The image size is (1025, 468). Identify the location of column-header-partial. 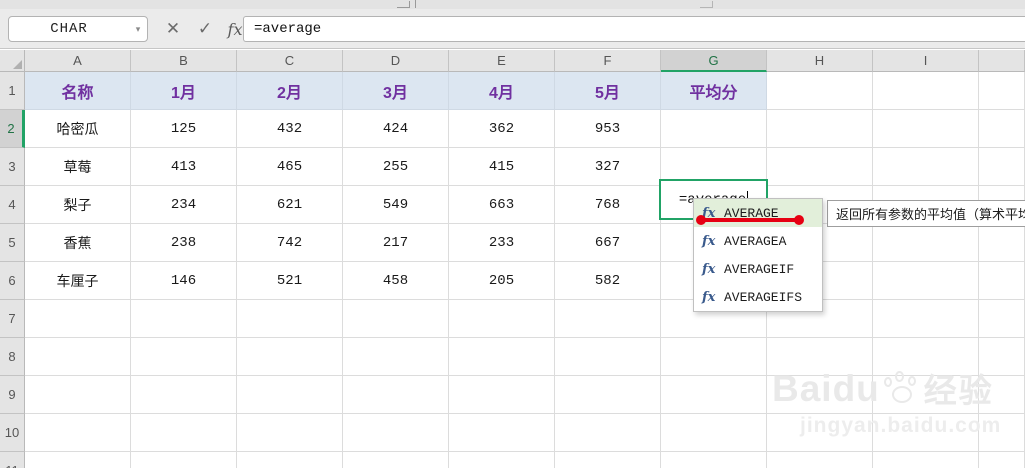
(1002, 61).